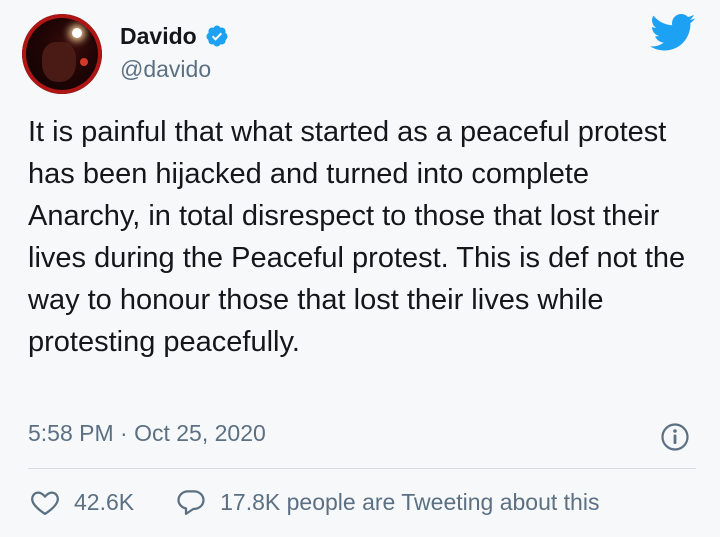 The width and height of the screenshot is (720, 537). I want to click on like-count: 42.6K, so click(104, 501).